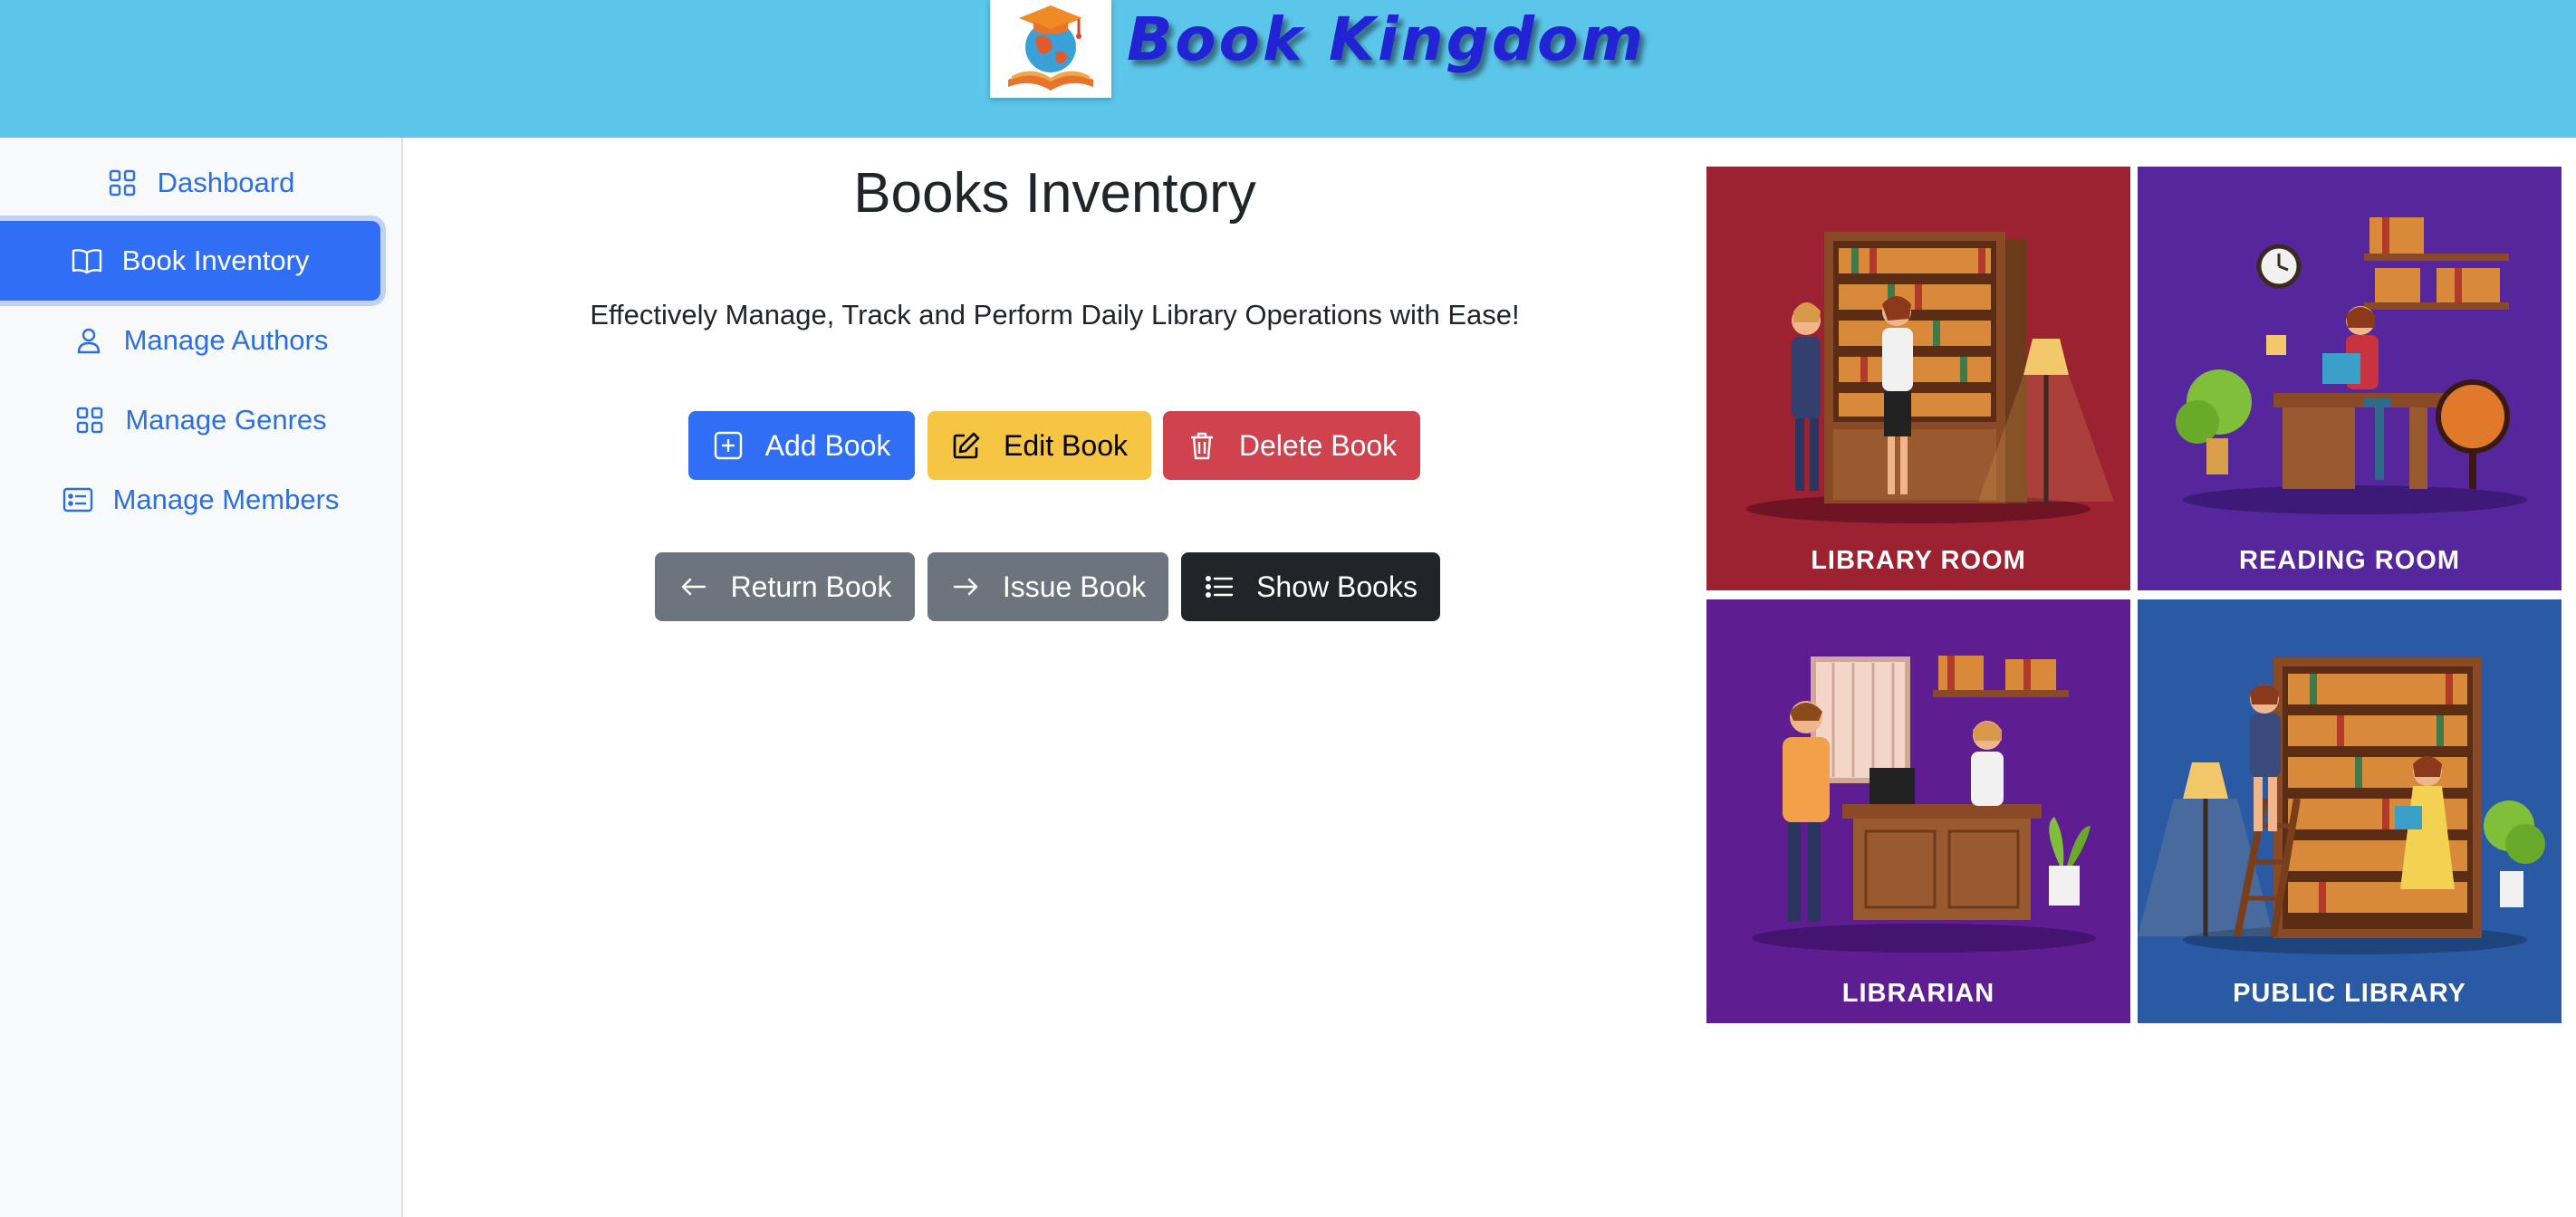 The width and height of the screenshot is (2576, 1217). I want to click on trash-icon, so click(1202, 445).